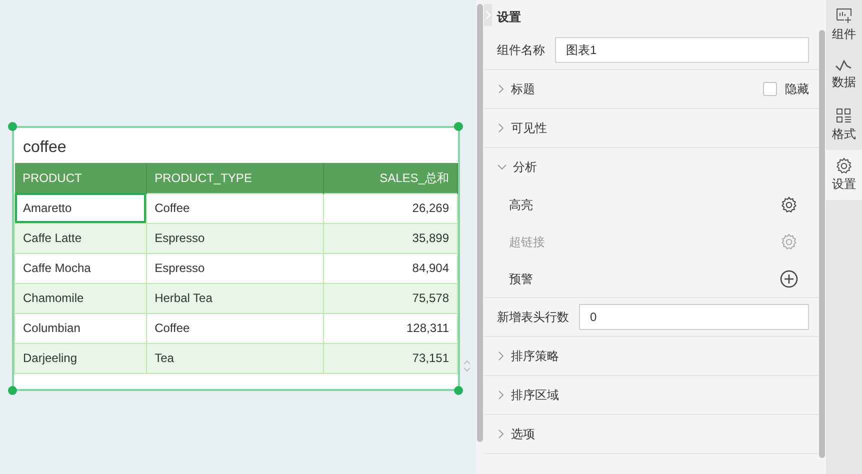 Image resolution: width=862 pixels, height=474 pixels. I want to click on sidebar-tab: 组件, so click(844, 25).